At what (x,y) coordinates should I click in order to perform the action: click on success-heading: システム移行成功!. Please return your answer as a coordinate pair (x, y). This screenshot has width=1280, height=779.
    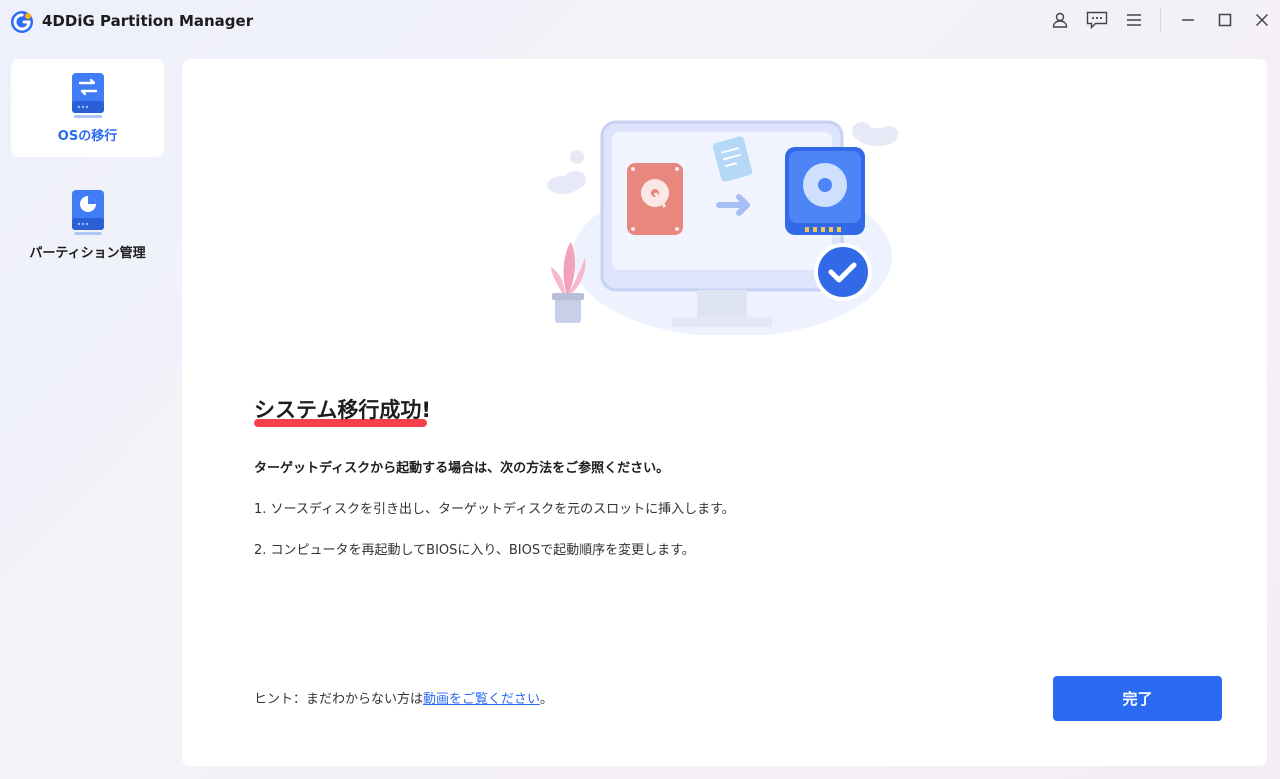
    Looking at the image, I should click on (342, 410).